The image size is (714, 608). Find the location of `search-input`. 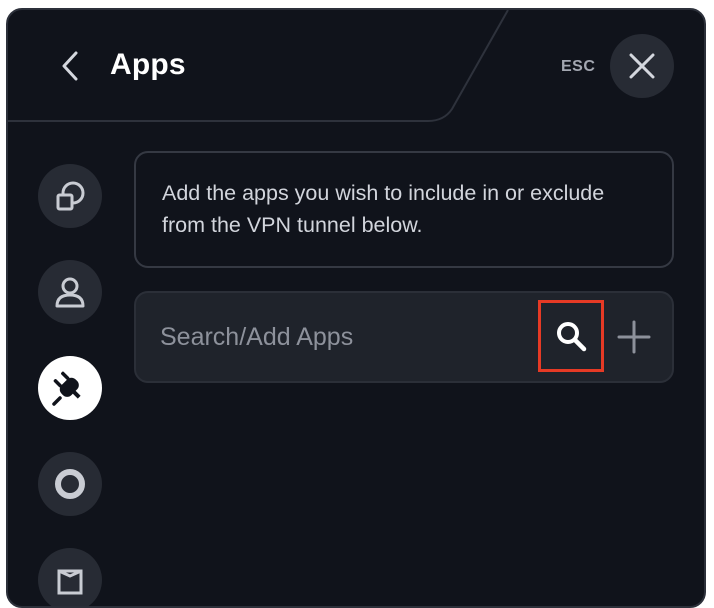

search-input is located at coordinates (340, 337).